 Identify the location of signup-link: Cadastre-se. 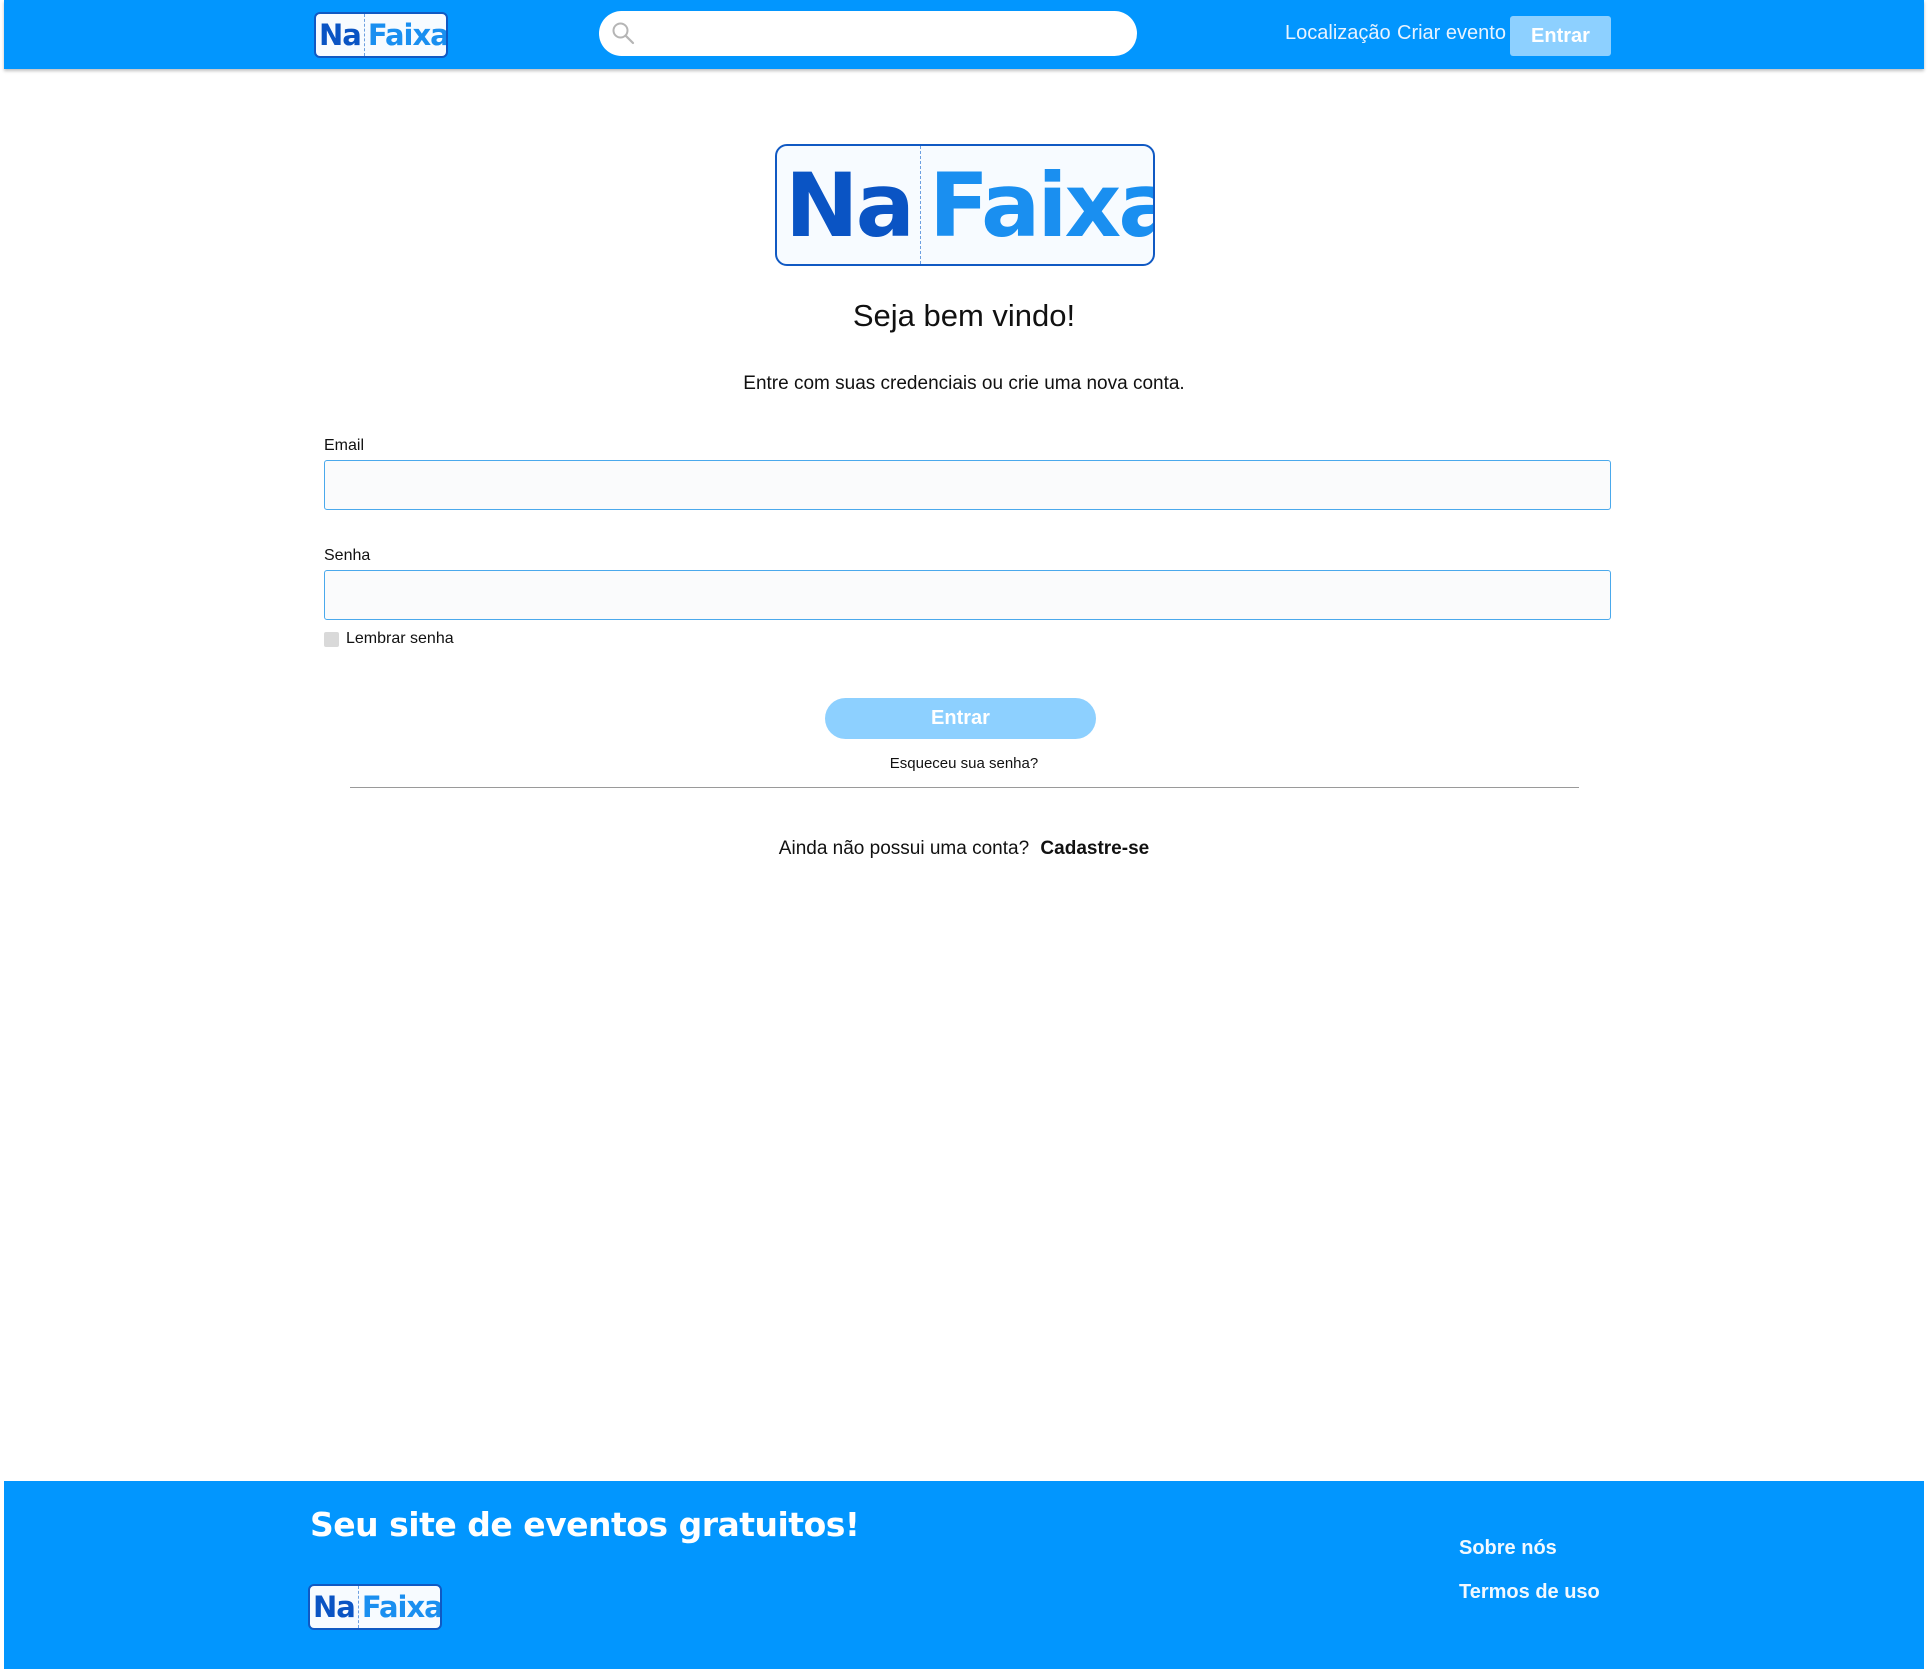
(1094, 848).